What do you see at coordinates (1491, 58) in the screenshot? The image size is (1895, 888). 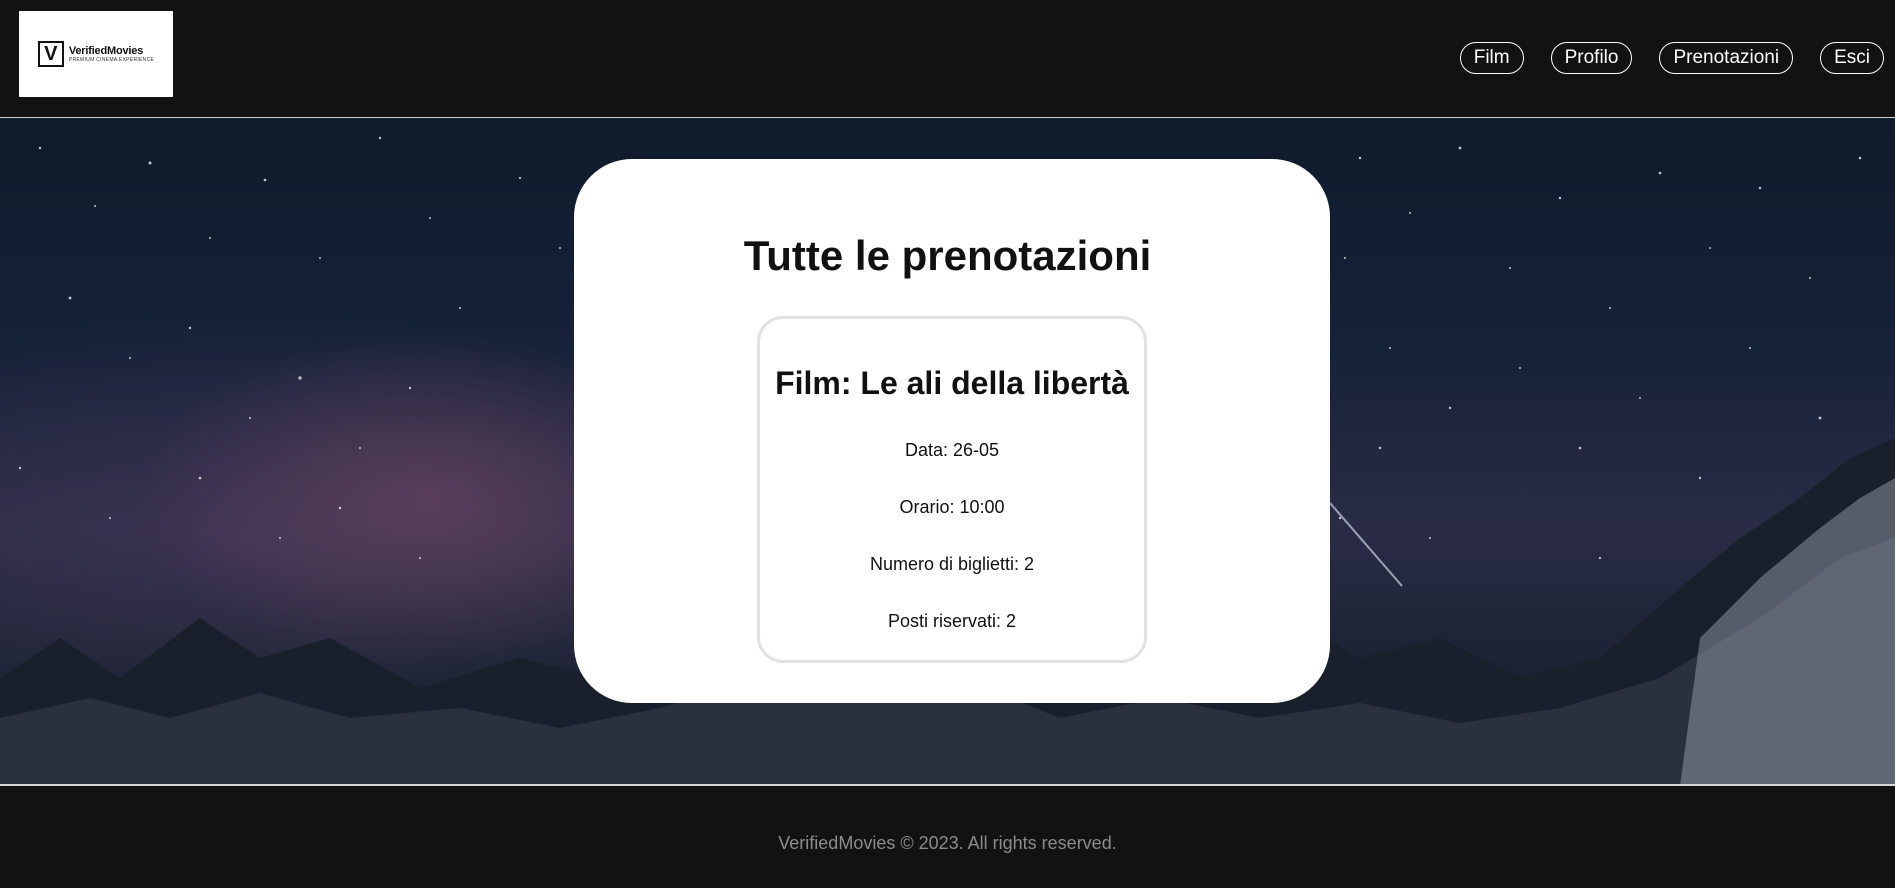 I see `nav-film-button: Film` at bounding box center [1491, 58].